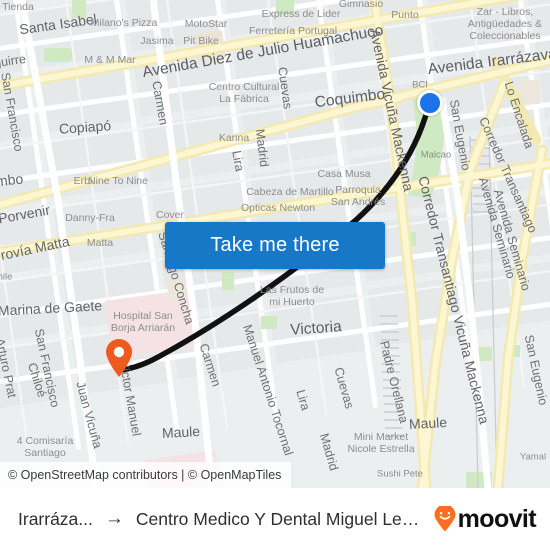  I want to click on take-me-there-button: Take me there, so click(275, 245).